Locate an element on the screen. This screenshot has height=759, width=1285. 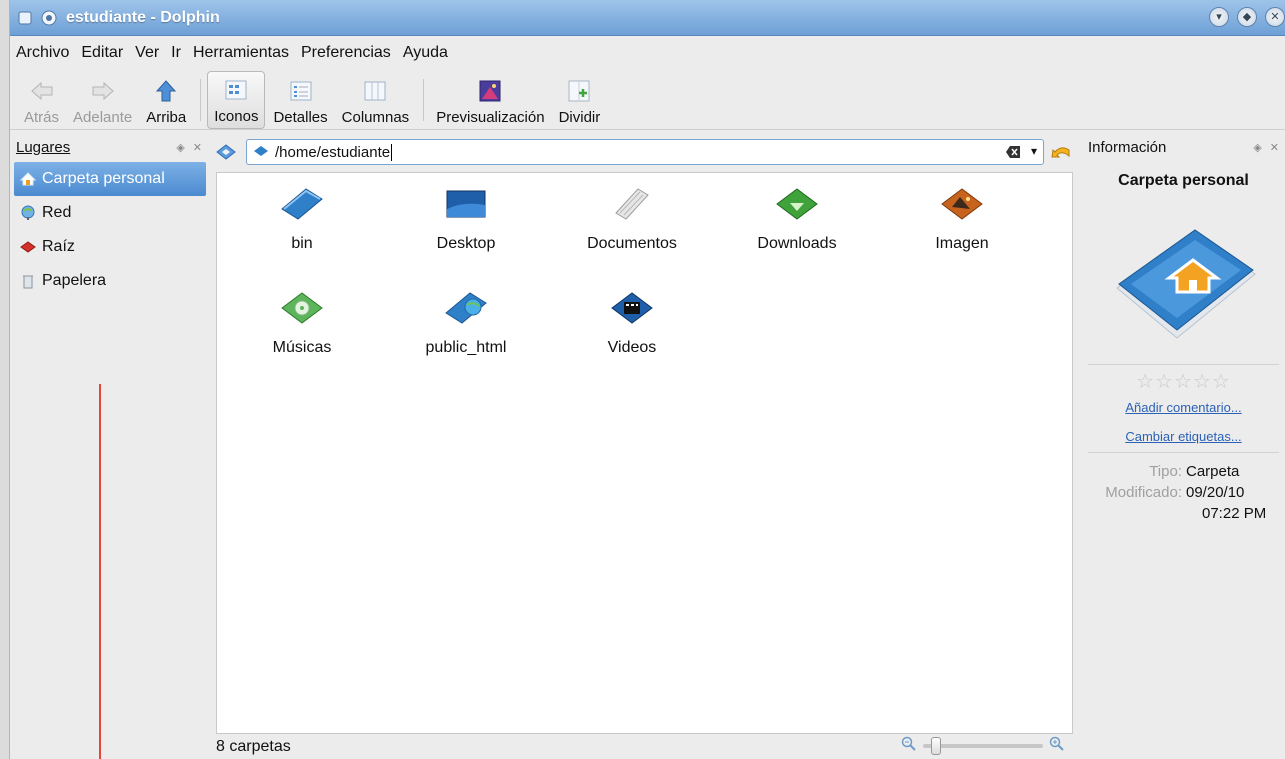
preview-button: Previsualización is located at coordinates (490, 100).